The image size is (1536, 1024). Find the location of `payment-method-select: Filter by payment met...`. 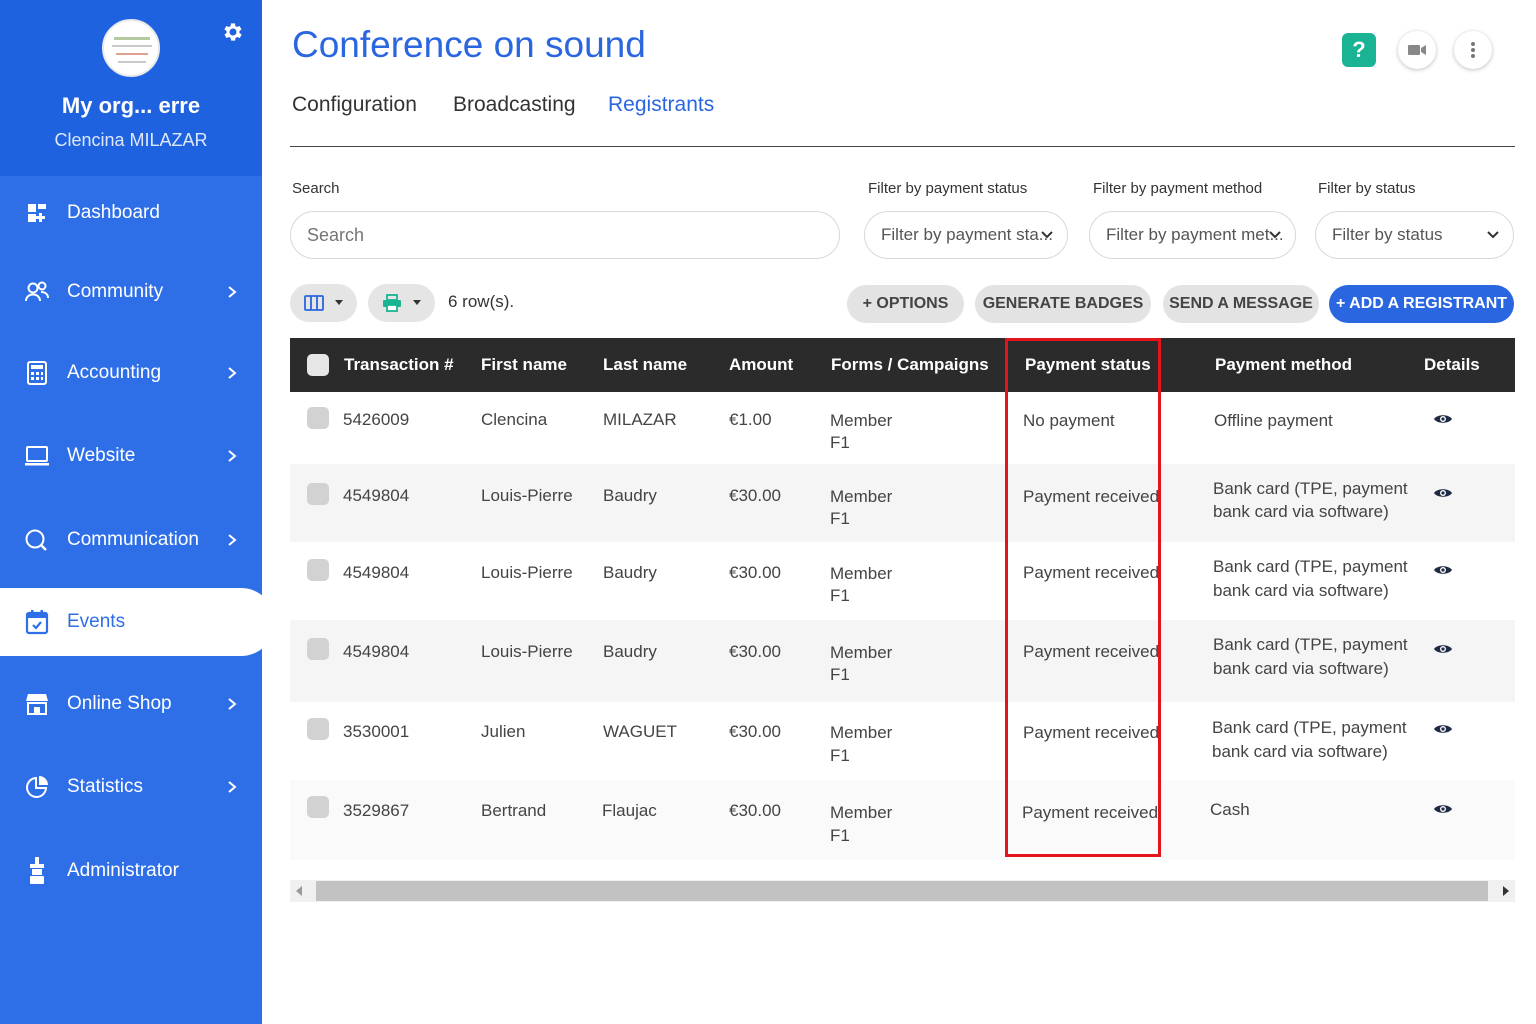

payment-method-select: Filter by payment met... is located at coordinates (1192, 235).